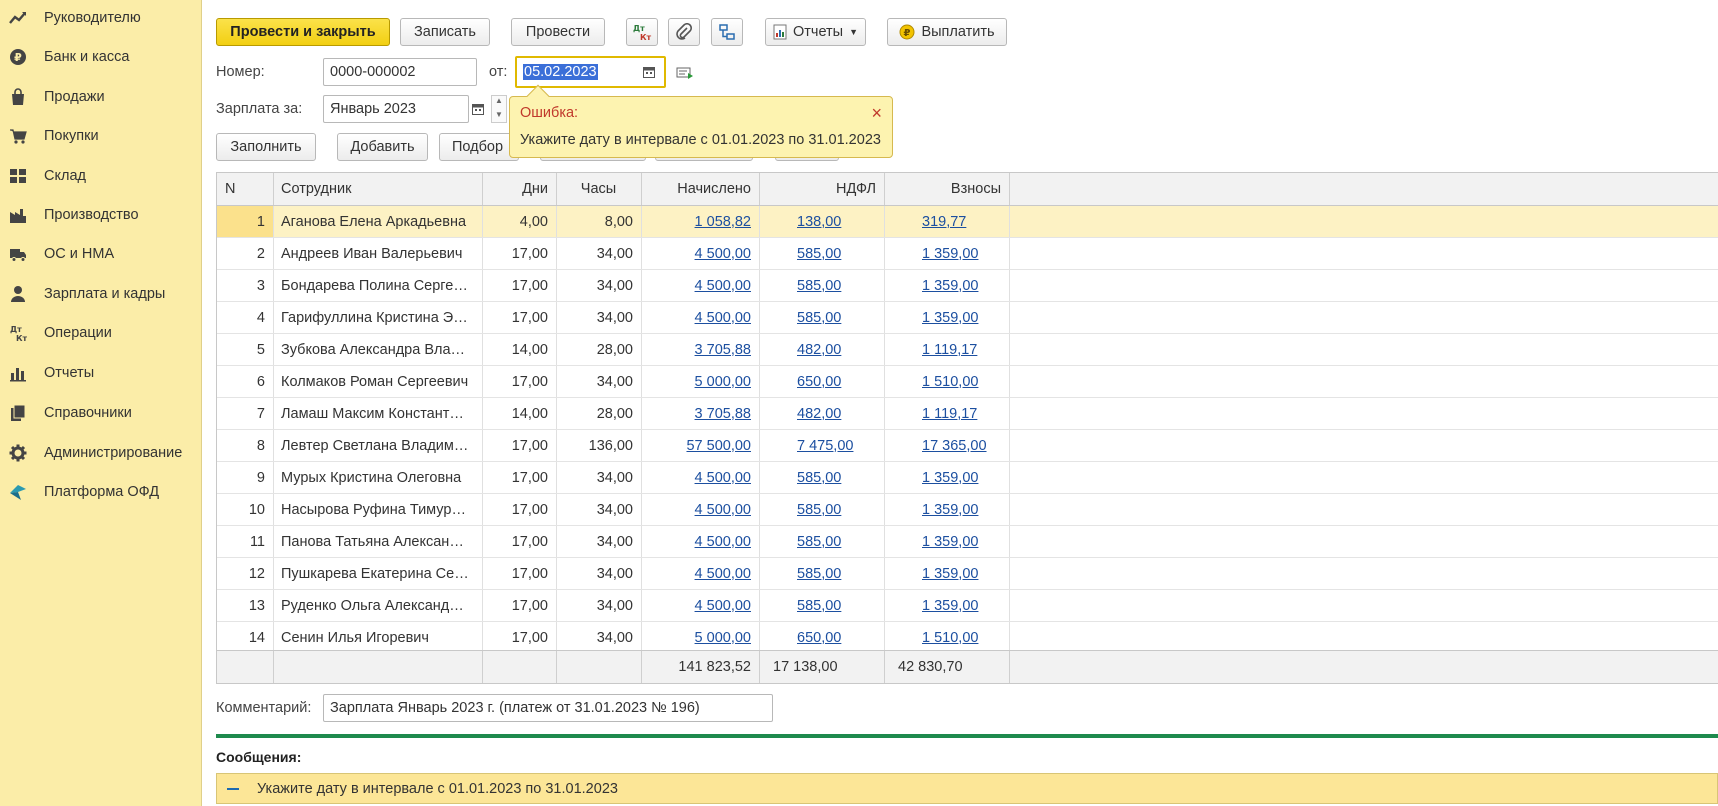  I want to click on cell-accrued: 57 500,00, so click(700, 445).